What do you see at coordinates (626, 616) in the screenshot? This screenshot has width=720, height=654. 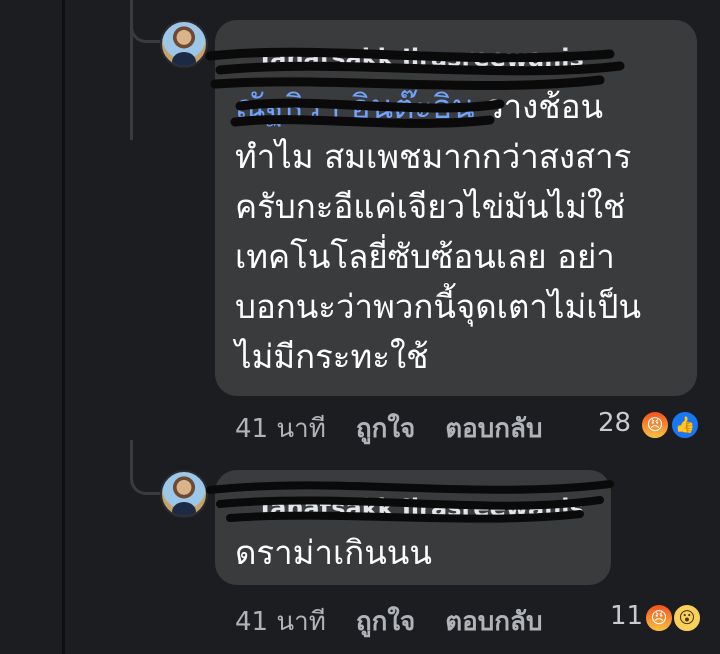 I see `reaction-count: 11` at bounding box center [626, 616].